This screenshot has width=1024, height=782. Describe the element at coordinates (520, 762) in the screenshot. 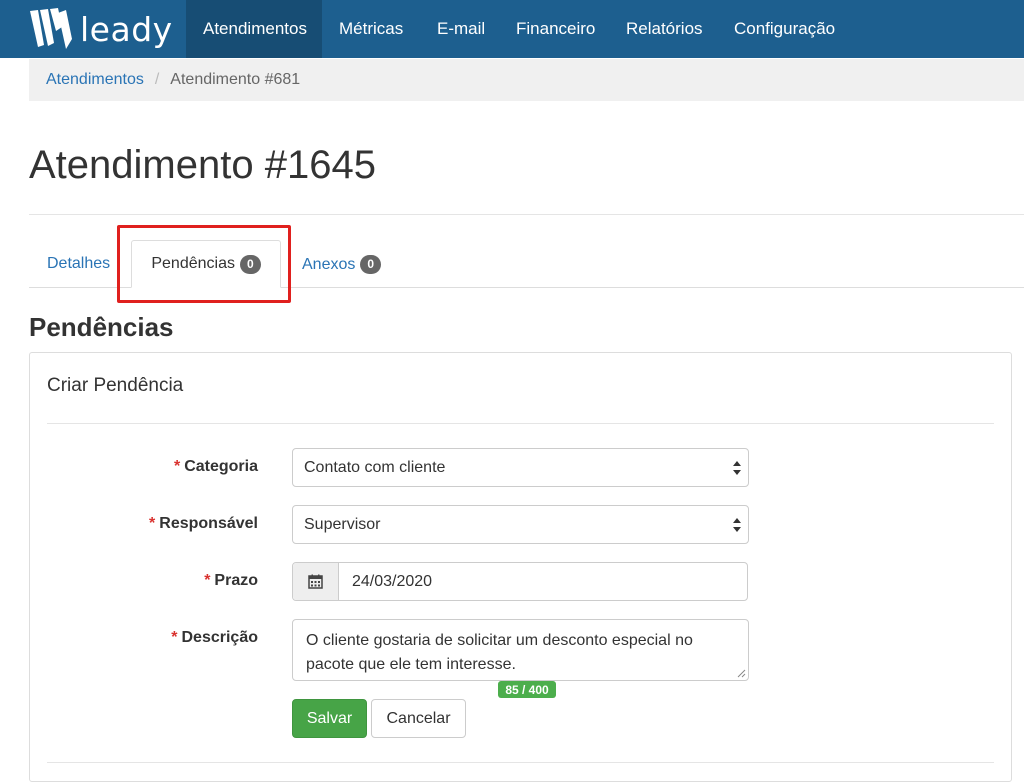

I see `panel-footer-divider` at that location.